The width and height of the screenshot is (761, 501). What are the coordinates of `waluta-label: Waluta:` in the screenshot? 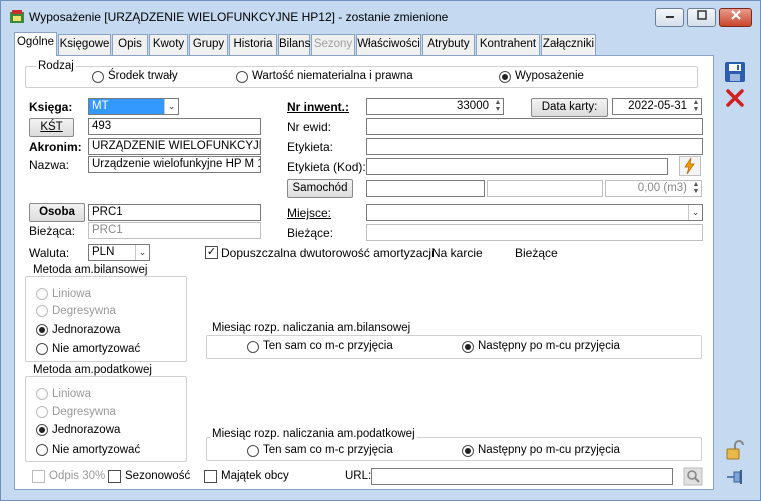 It's located at (49, 253).